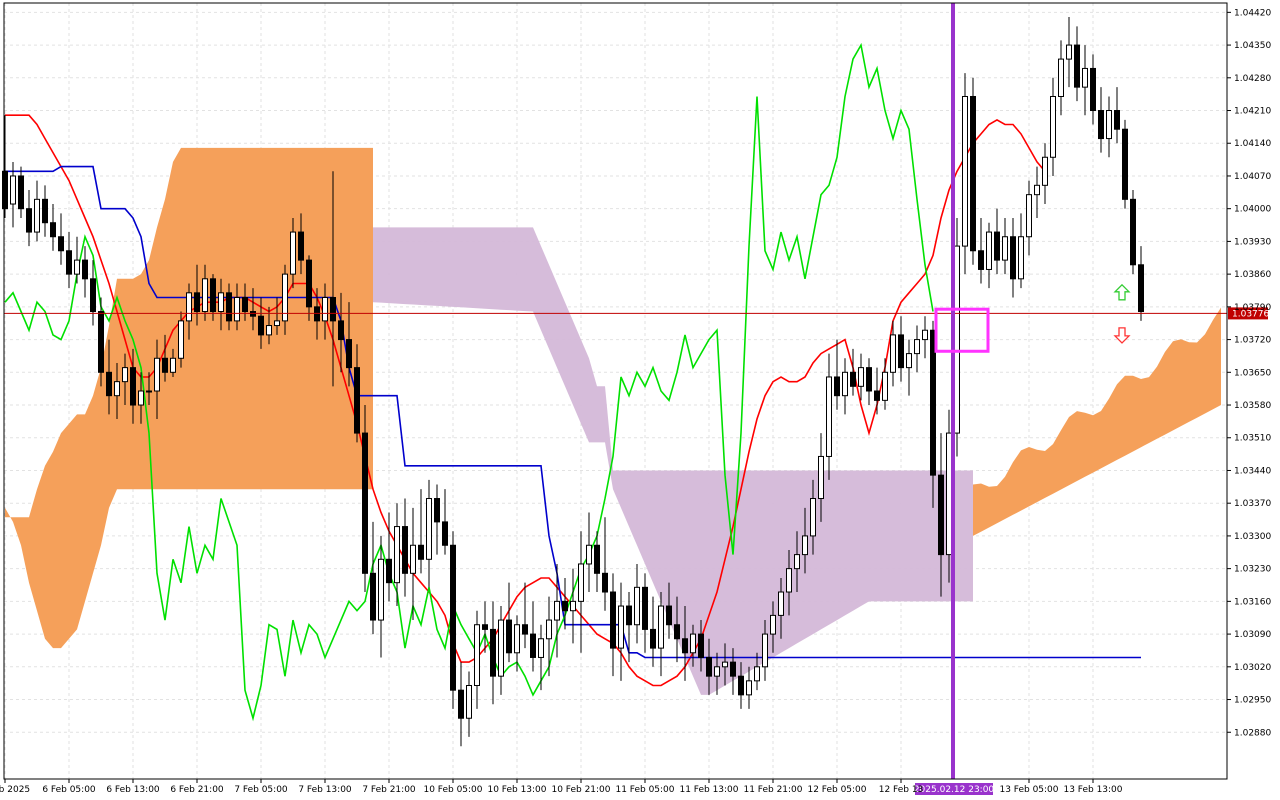  Describe the element at coordinates (1252, 733) in the screenshot. I see `y-tick-label: 1.02880` at that location.